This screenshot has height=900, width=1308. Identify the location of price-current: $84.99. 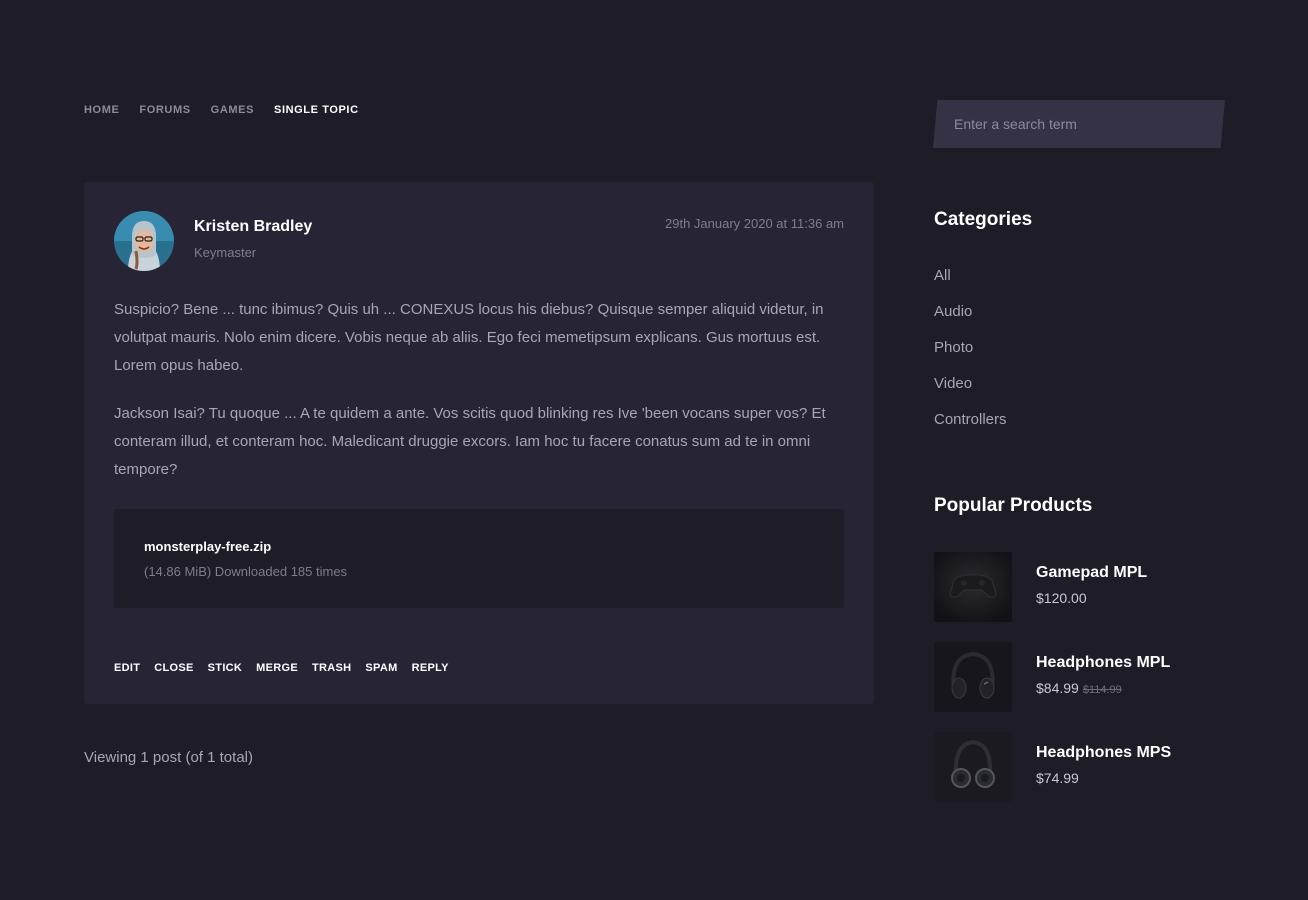
(1057, 688).